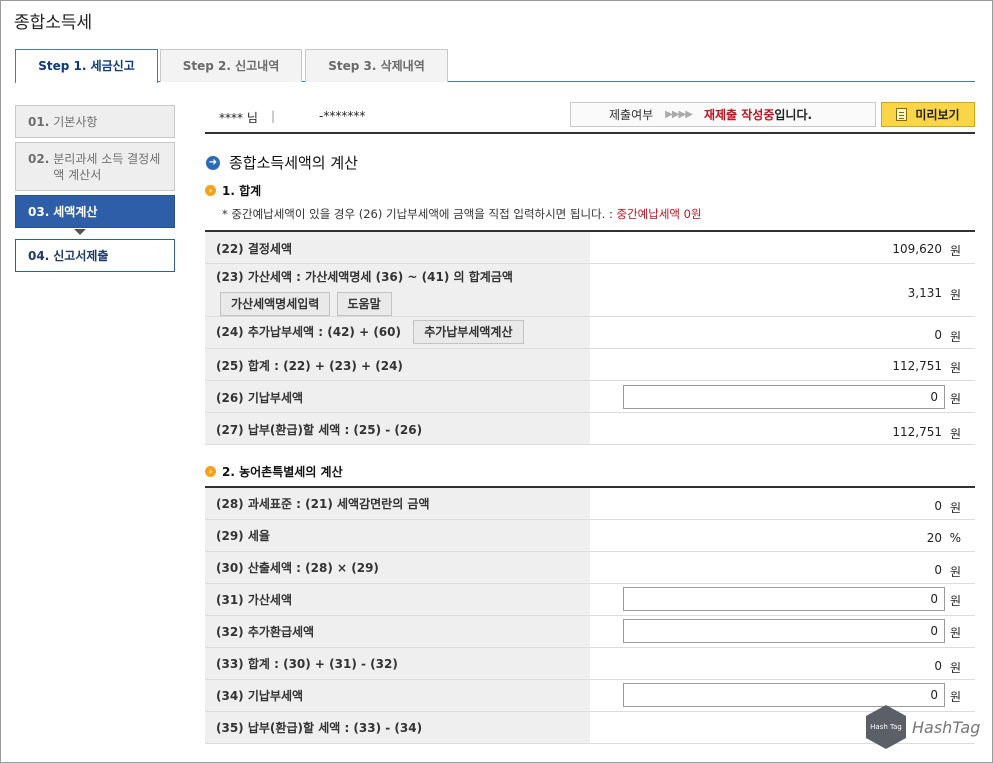  I want to click on document-icon, so click(902, 114).